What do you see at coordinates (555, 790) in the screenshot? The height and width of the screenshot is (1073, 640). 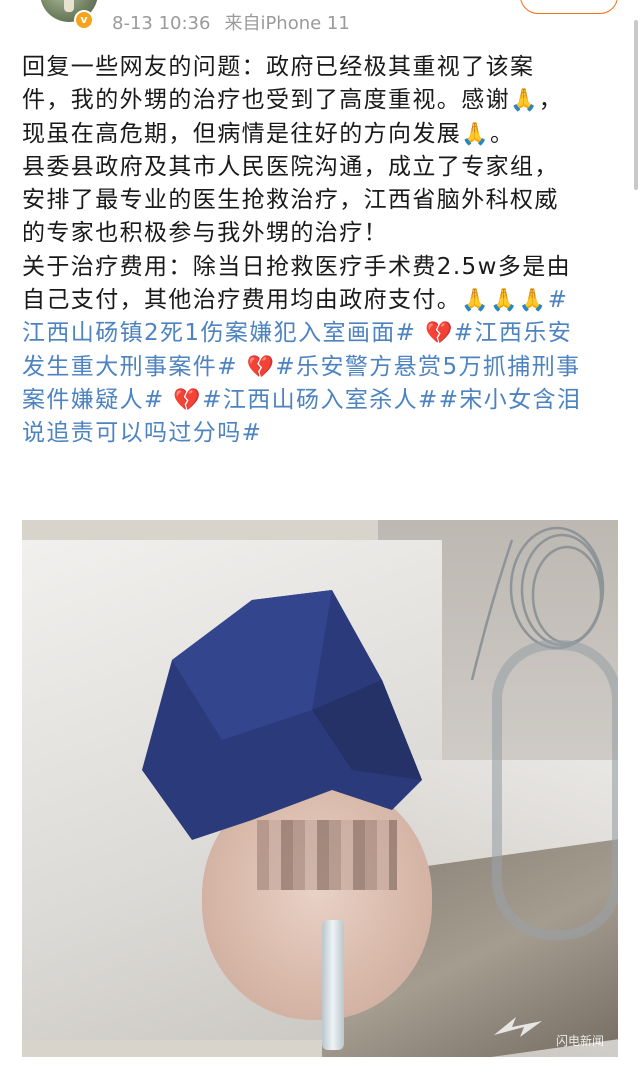 I see `photo-hose` at bounding box center [555, 790].